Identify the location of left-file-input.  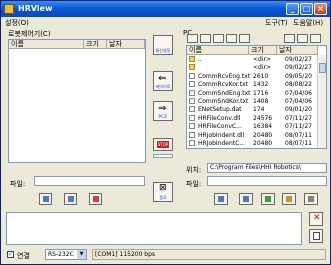
(89, 181).